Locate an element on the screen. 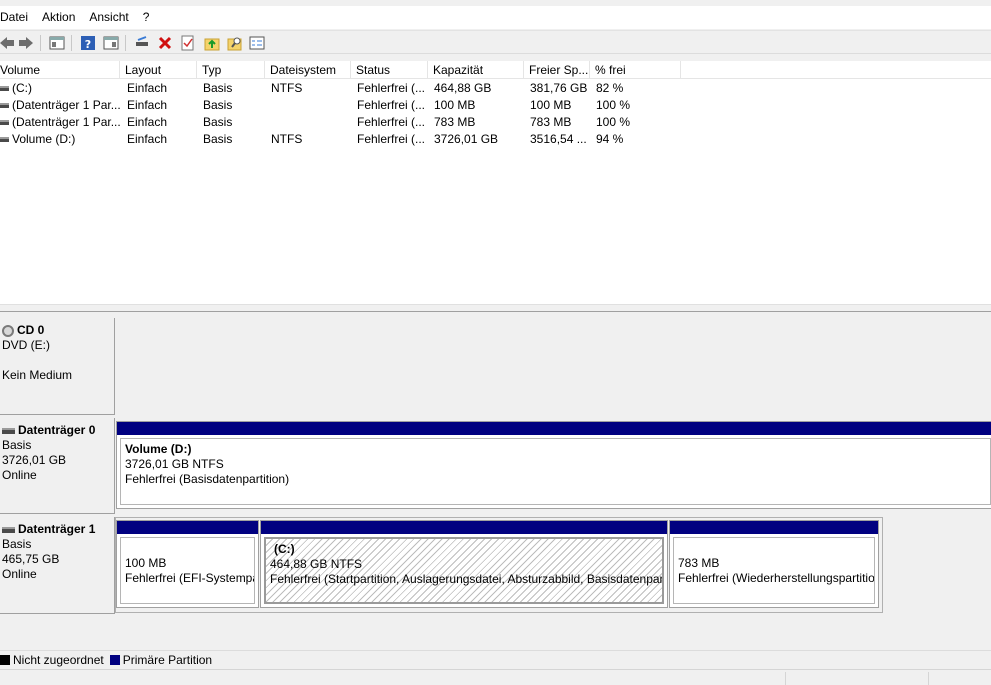 The width and height of the screenshot is (991, 685). menu-bar: Datei Aktion Ansicht ? is located at coordinates (495, 17).